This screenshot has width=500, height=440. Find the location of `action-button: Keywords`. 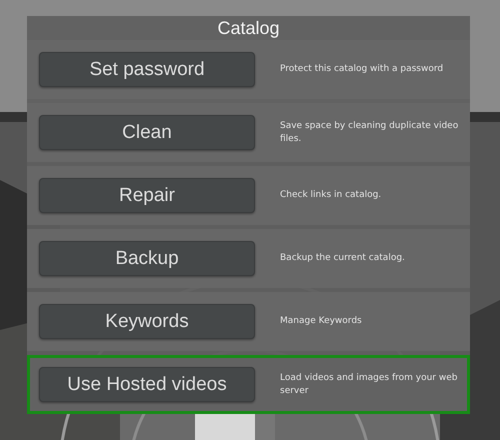

action-button: Keywords is located at coordinates (147, 321).